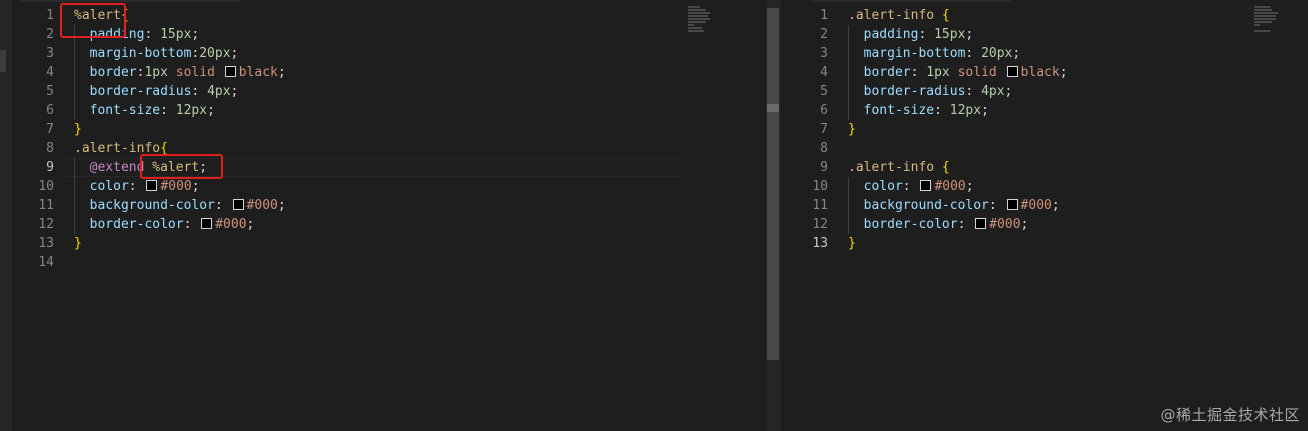  Describe the element at coordinates (50, 129) in the screenshot. I see `line-number: 7` at that location.